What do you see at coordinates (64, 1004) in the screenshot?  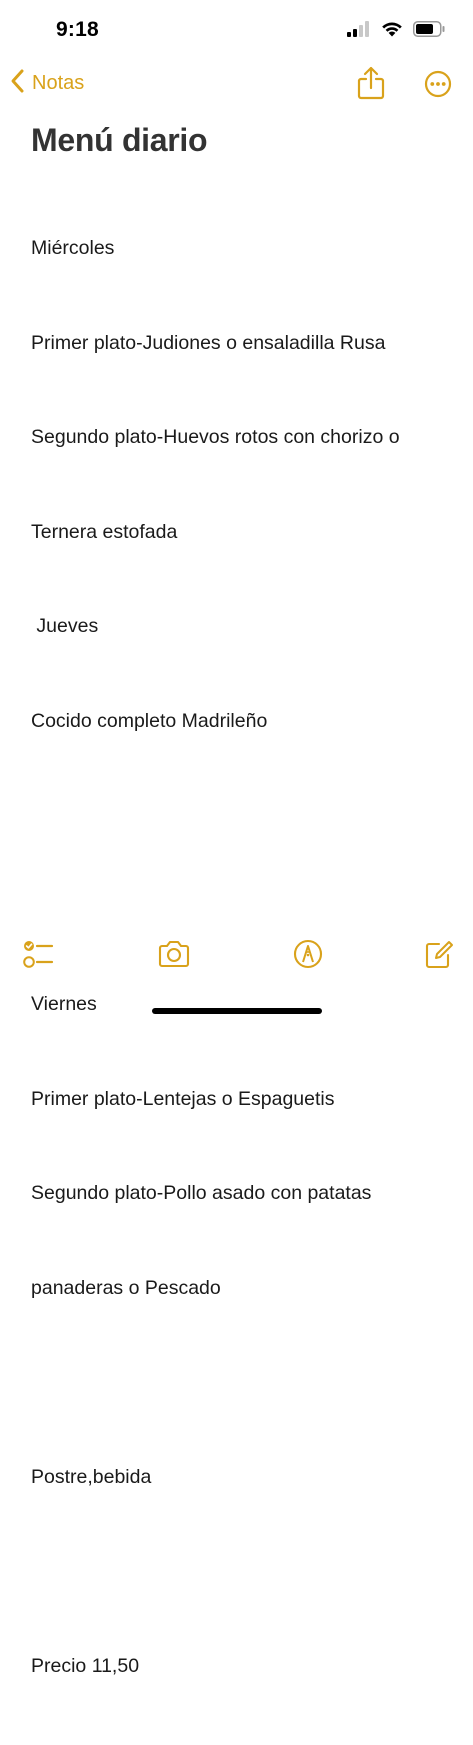 I see `note-line: Viernes` at bounding box center [64, 1004].